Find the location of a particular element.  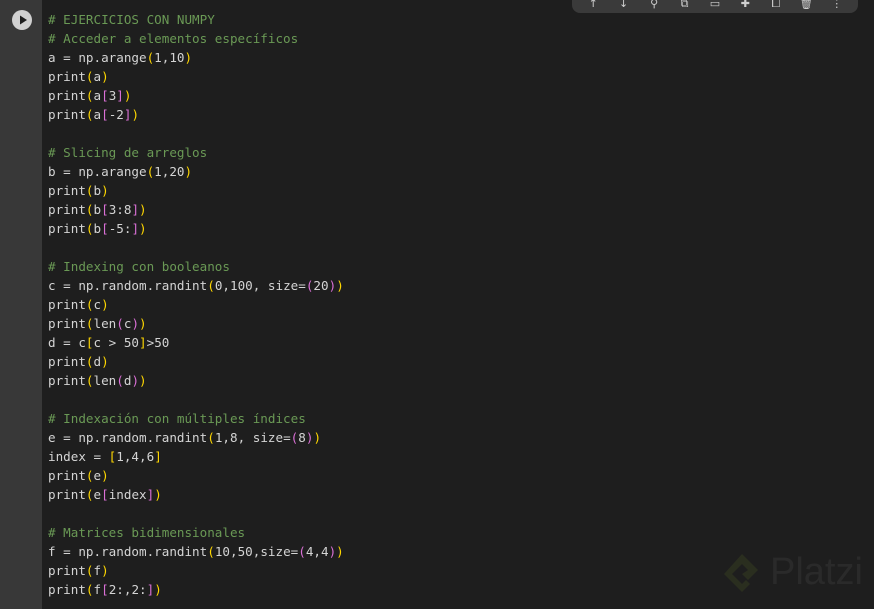

code-line: print(a[-2]) is located at coordinates (94, 114).